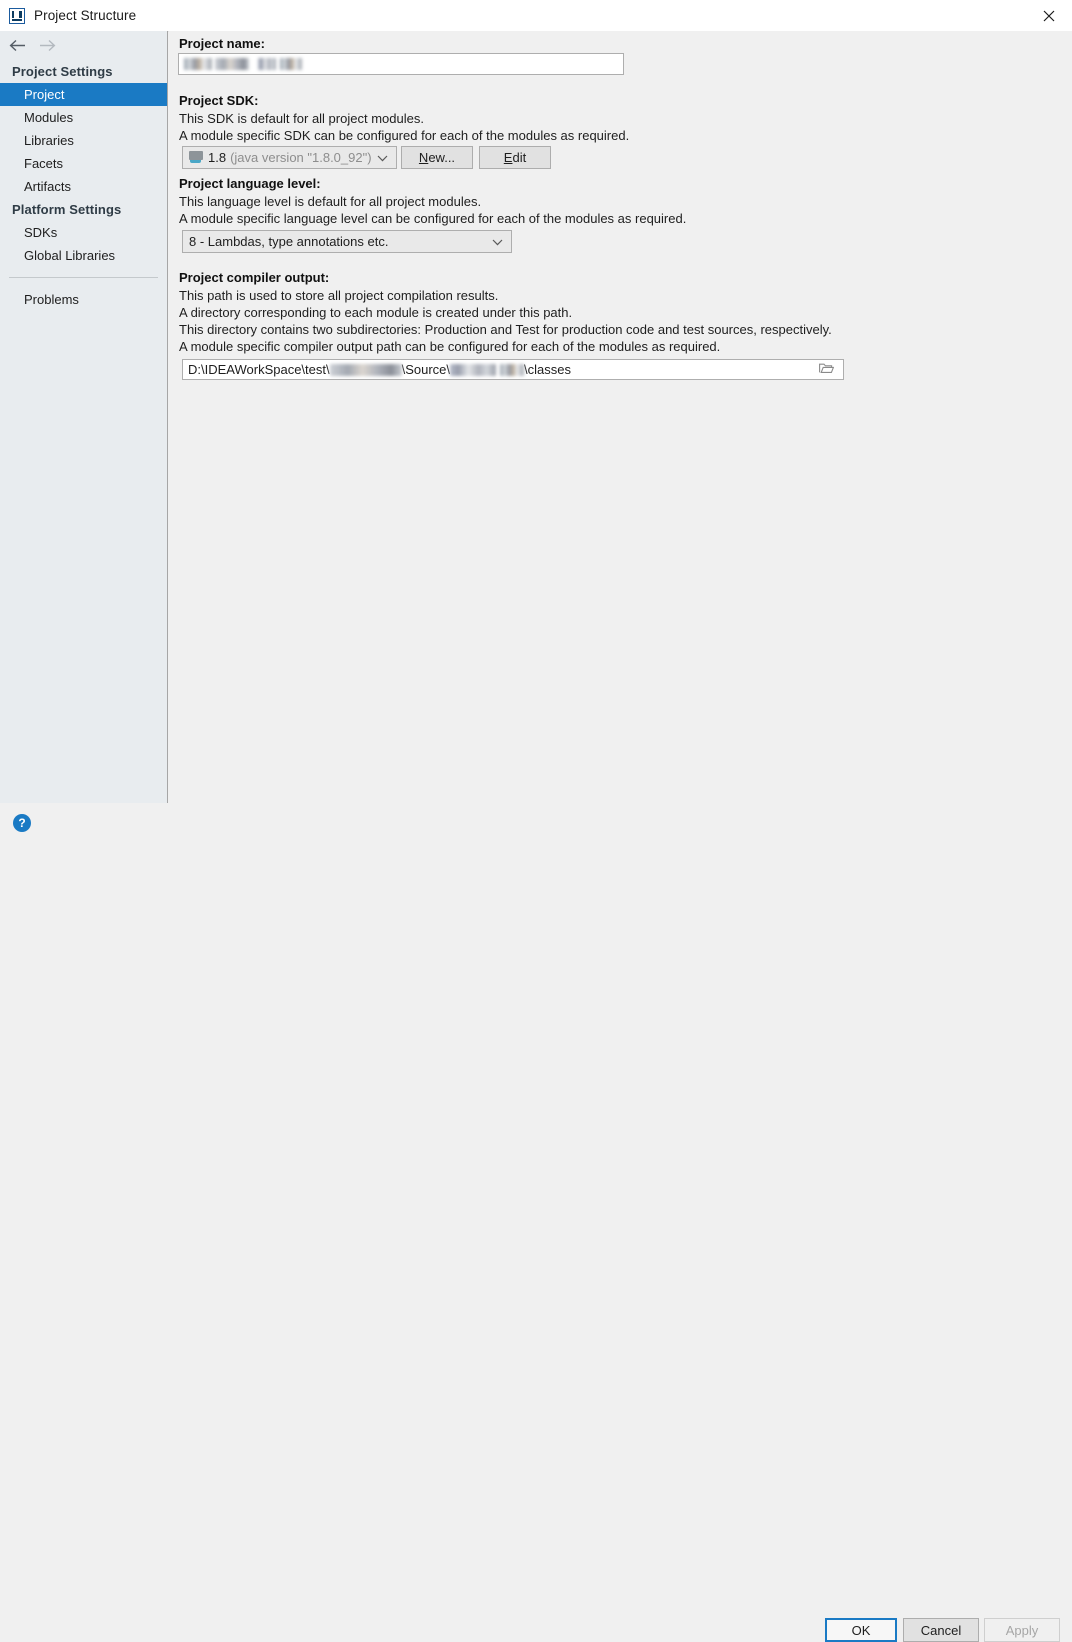 This screenshot has width=1072, height=1642. What do you see at coordinates (301, 157) in the screenshot?
I see `project-sdk-detail: (java version "1.8.0_92")` at bounding box center [301, 157].